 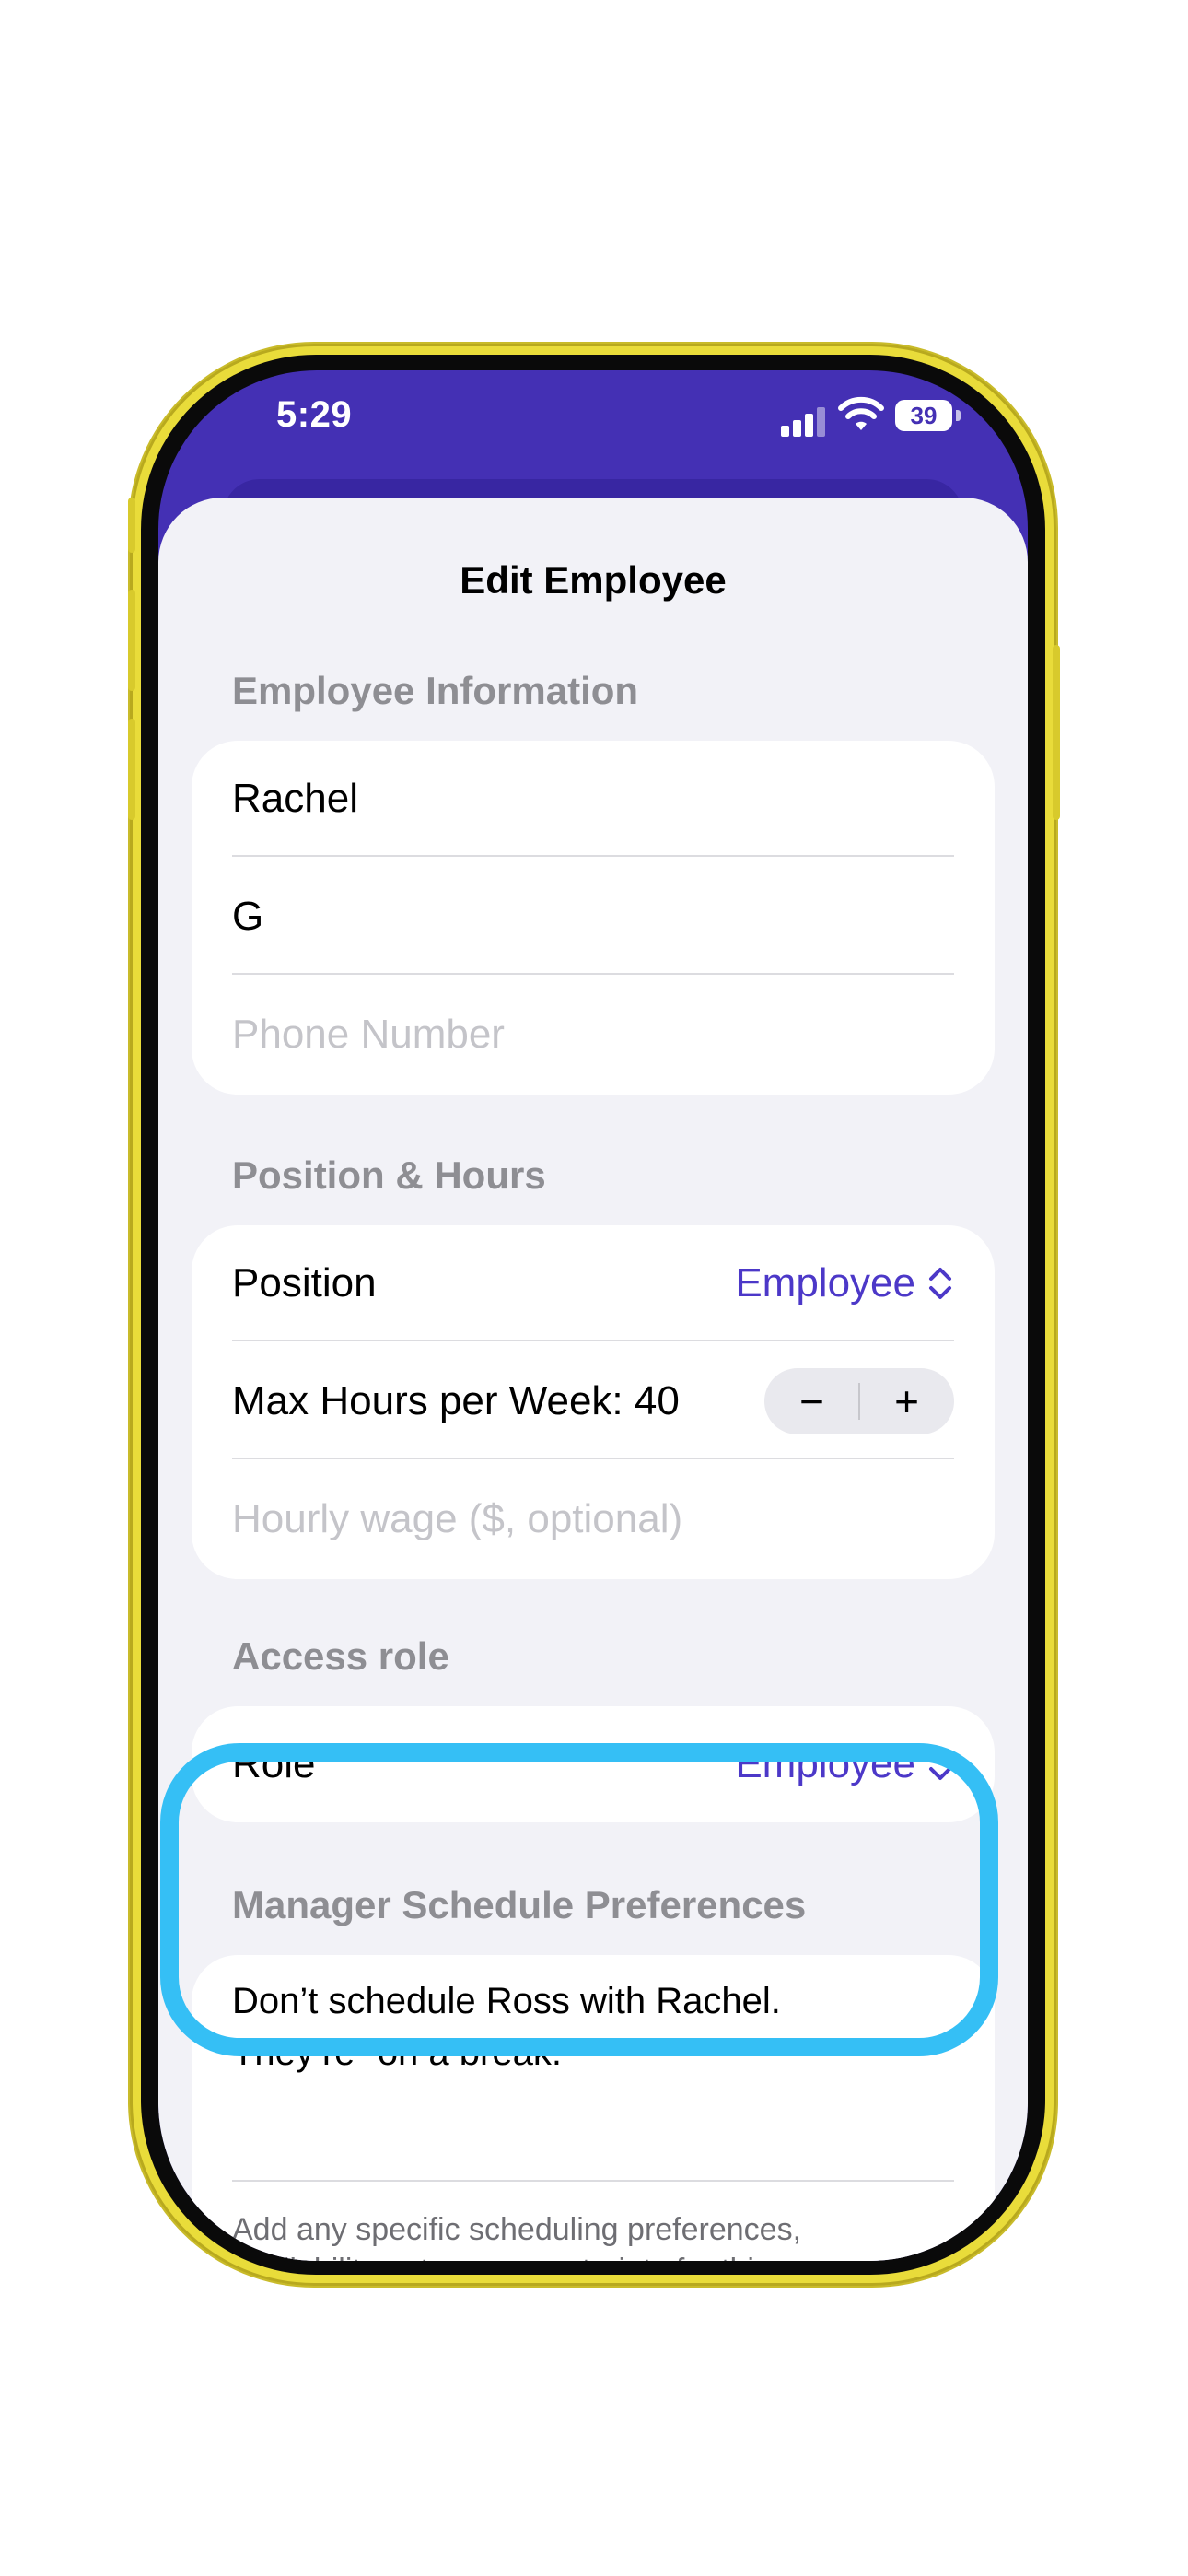 I want to click on plus-icon: +, so click(x=906, y=1401).